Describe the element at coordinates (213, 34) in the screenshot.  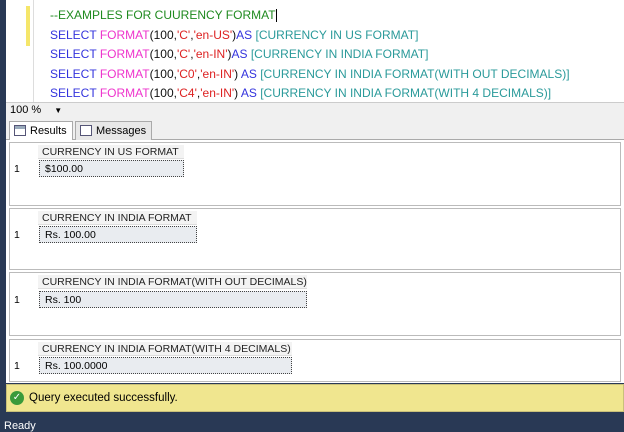
I see `code-token: 'en-US'` at that location.